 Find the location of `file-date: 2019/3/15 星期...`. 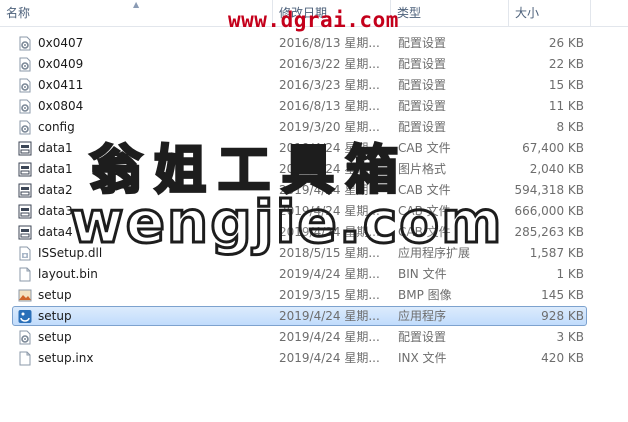

file-date: 2019/3/15 星期... is located at coordinates (329, 295).